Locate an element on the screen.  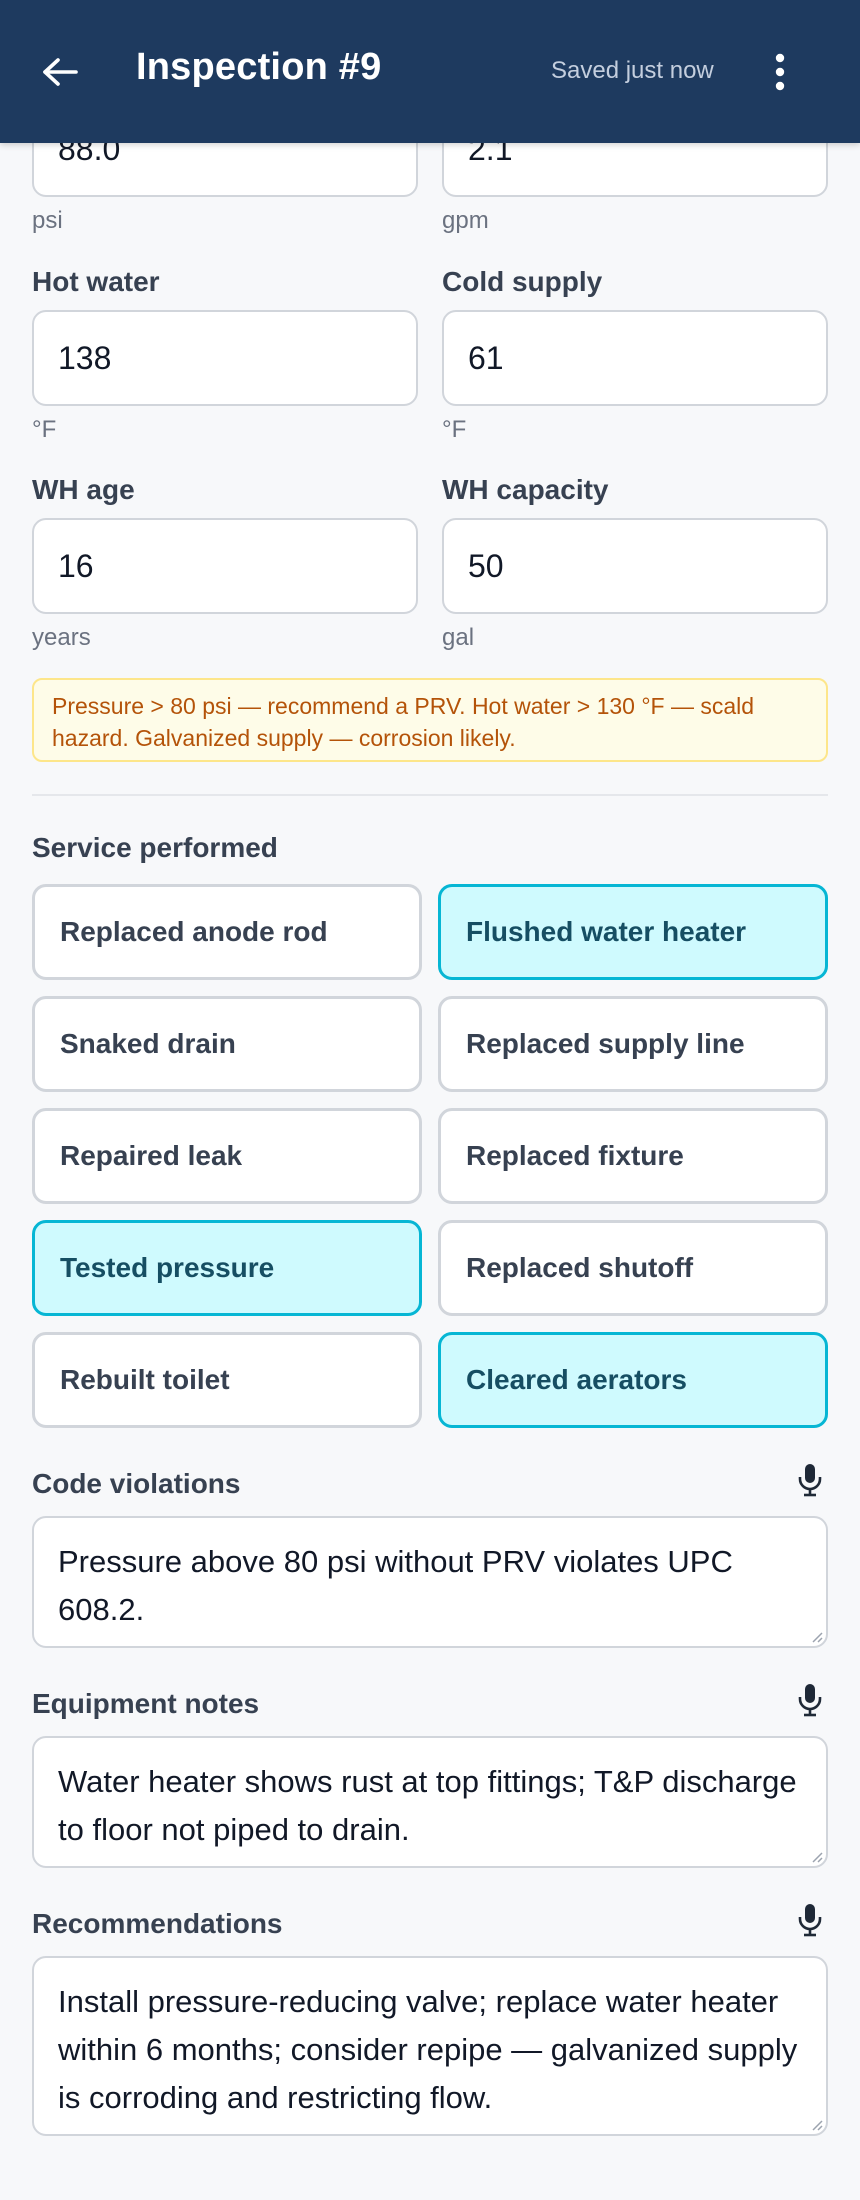
more-vert-icon is located at coordinates (780, 72).